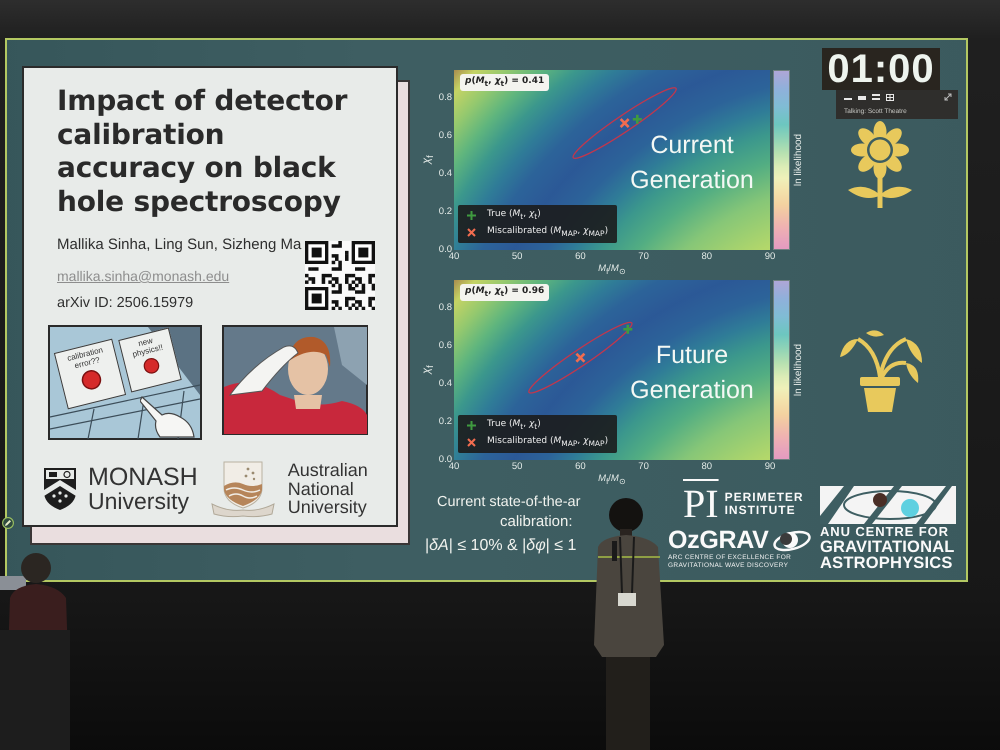 Image resolution: width=1000 pixels, height=750 pixels. What do you see at coordinates (508, 502) in the screenshot?
I see `note-line: Current state-of-the-ar` at bounding box center [508, 502].